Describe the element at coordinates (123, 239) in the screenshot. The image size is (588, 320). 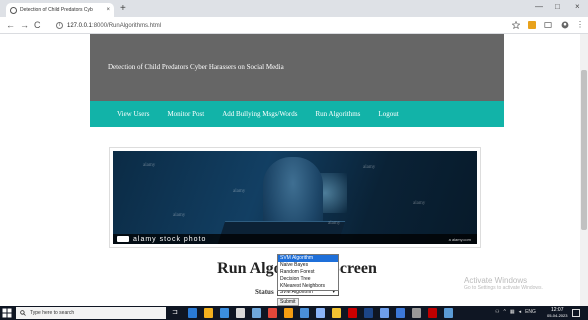
I see `alamy-logo-icon` at that location.